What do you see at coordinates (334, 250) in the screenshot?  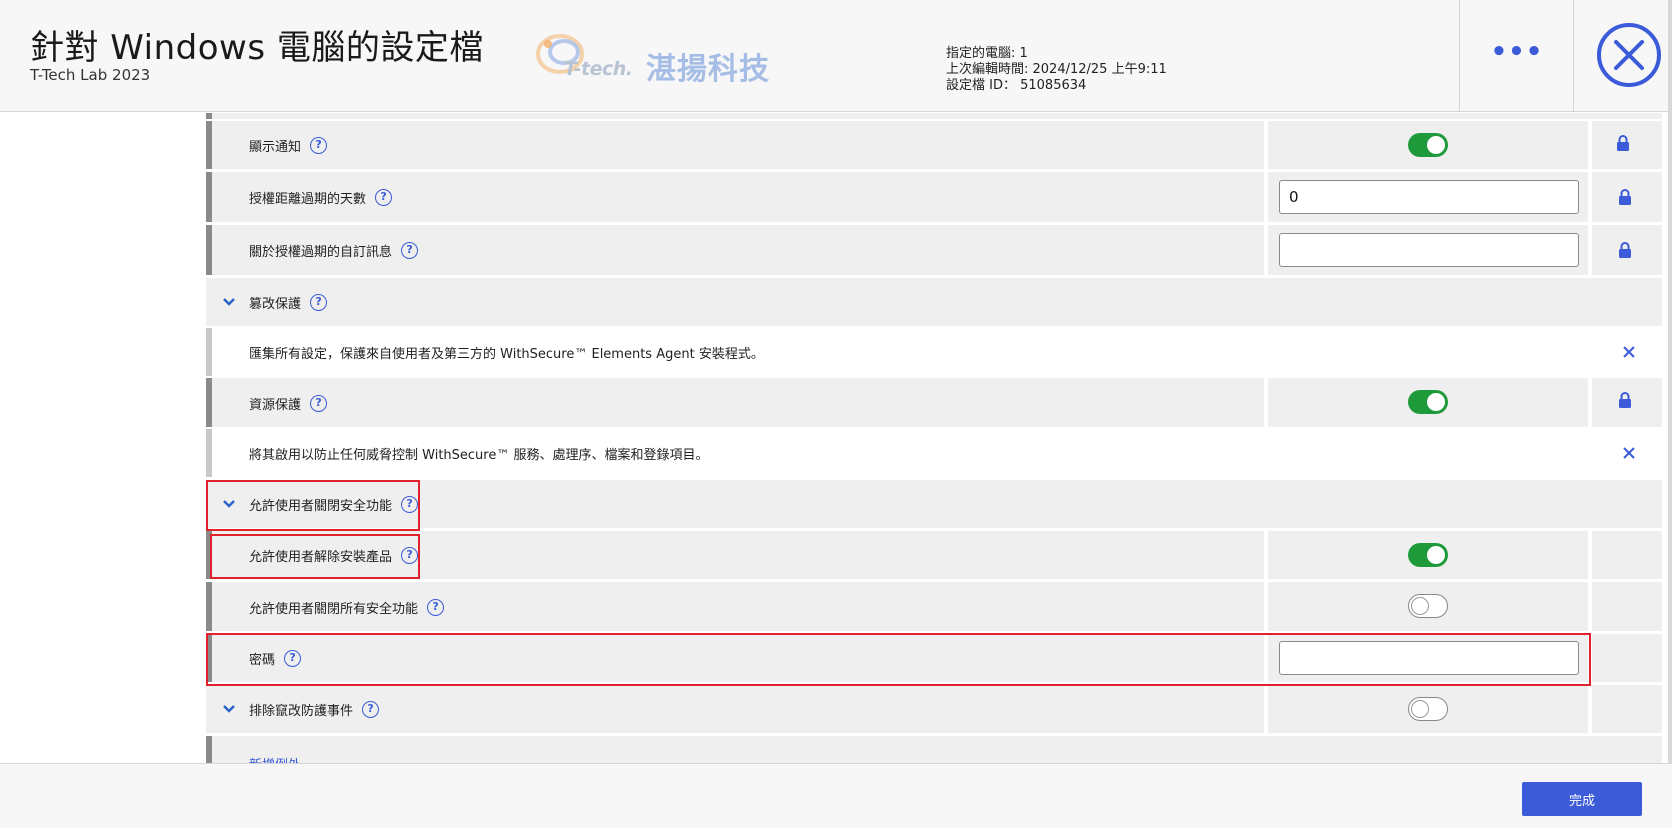 I see `setting-label: 關於授權過期的自訂訊息 ?` at bounding box center [334, 250].